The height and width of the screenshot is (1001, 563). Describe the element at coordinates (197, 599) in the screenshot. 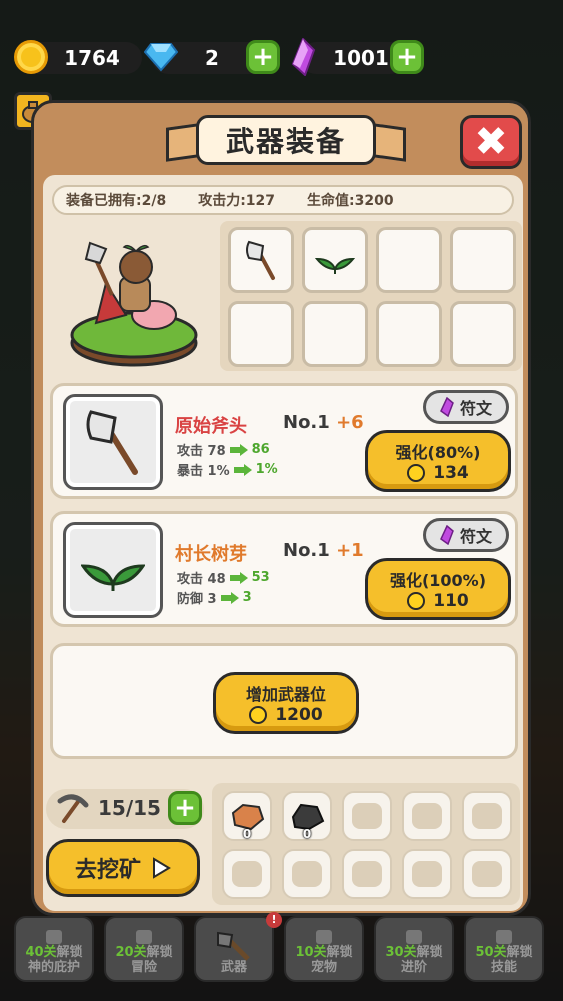

I see `stat-label: 防御 3` at that location.